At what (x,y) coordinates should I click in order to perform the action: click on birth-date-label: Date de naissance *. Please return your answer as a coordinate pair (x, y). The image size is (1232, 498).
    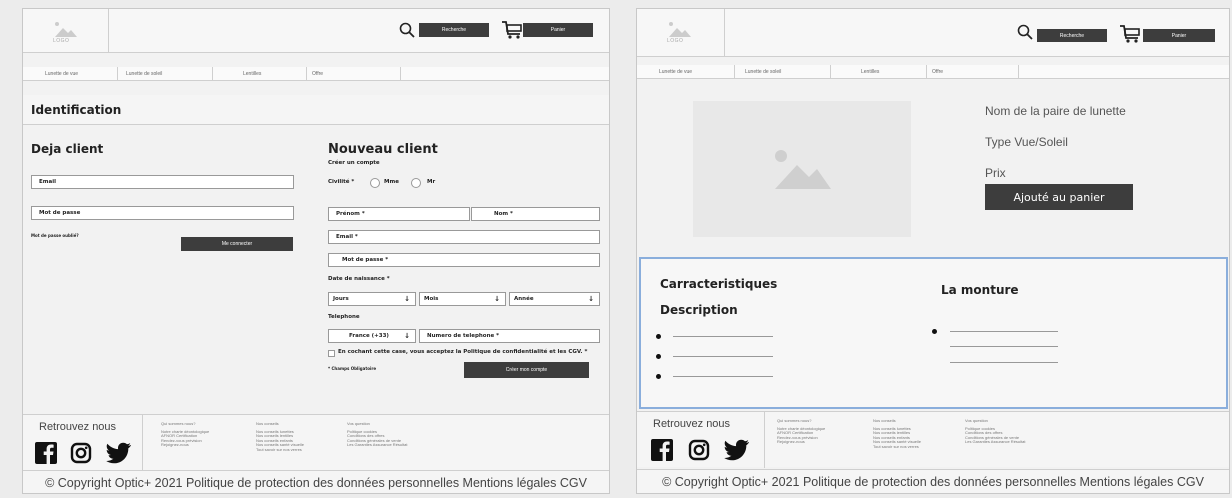
    Looking at the image, I should click on (359, 279).